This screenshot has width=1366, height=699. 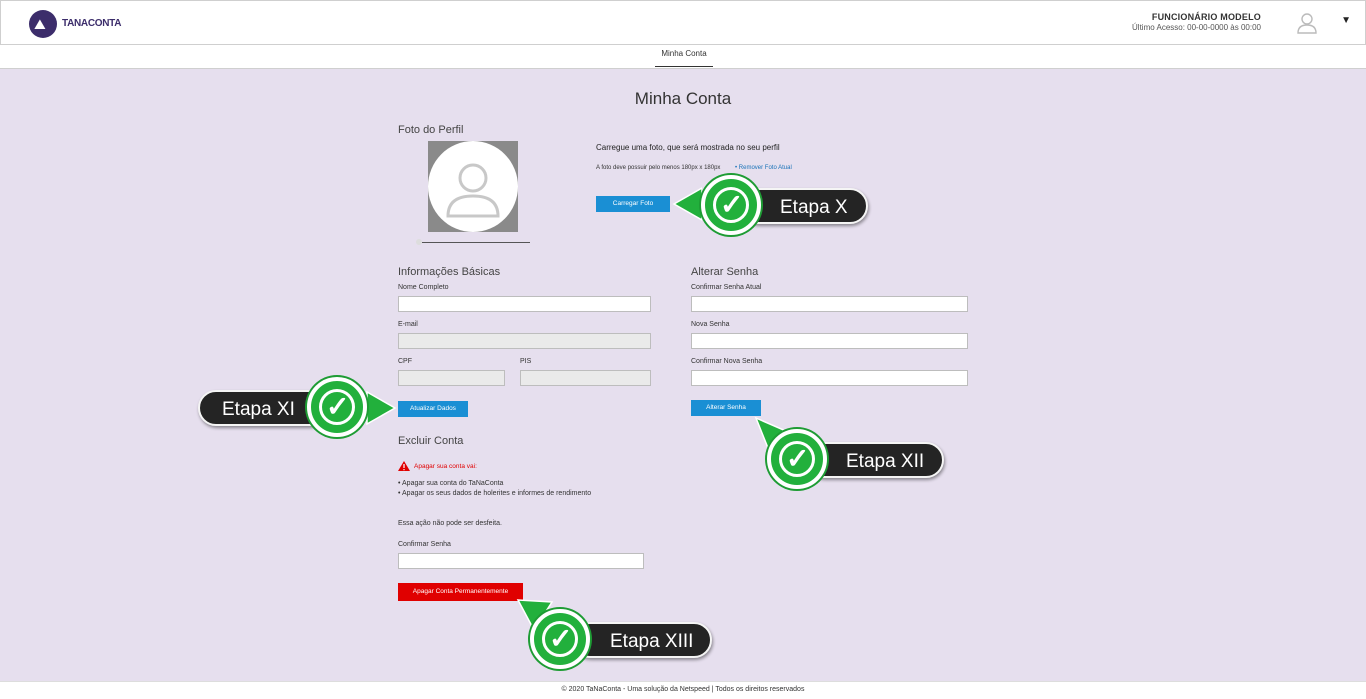 I want to click on email-field, so click(x=524, y=341).